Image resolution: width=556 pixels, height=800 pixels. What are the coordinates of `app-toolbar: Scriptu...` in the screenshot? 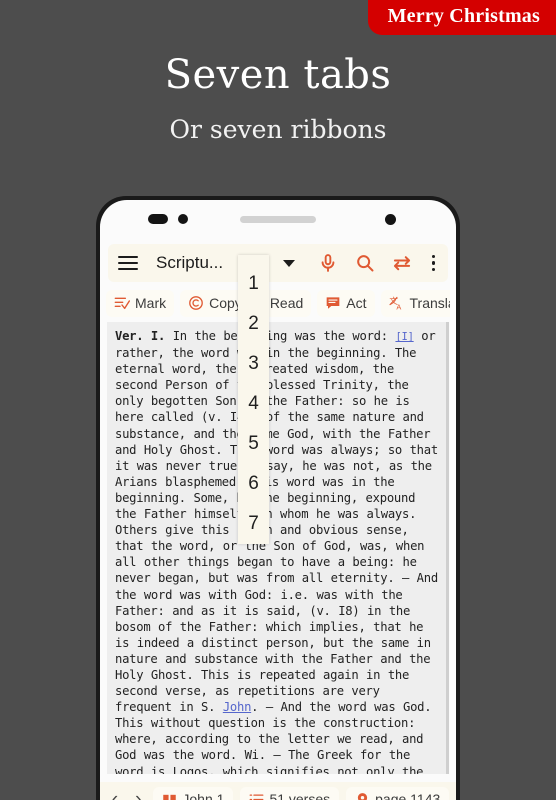 It's located at (278, 263).